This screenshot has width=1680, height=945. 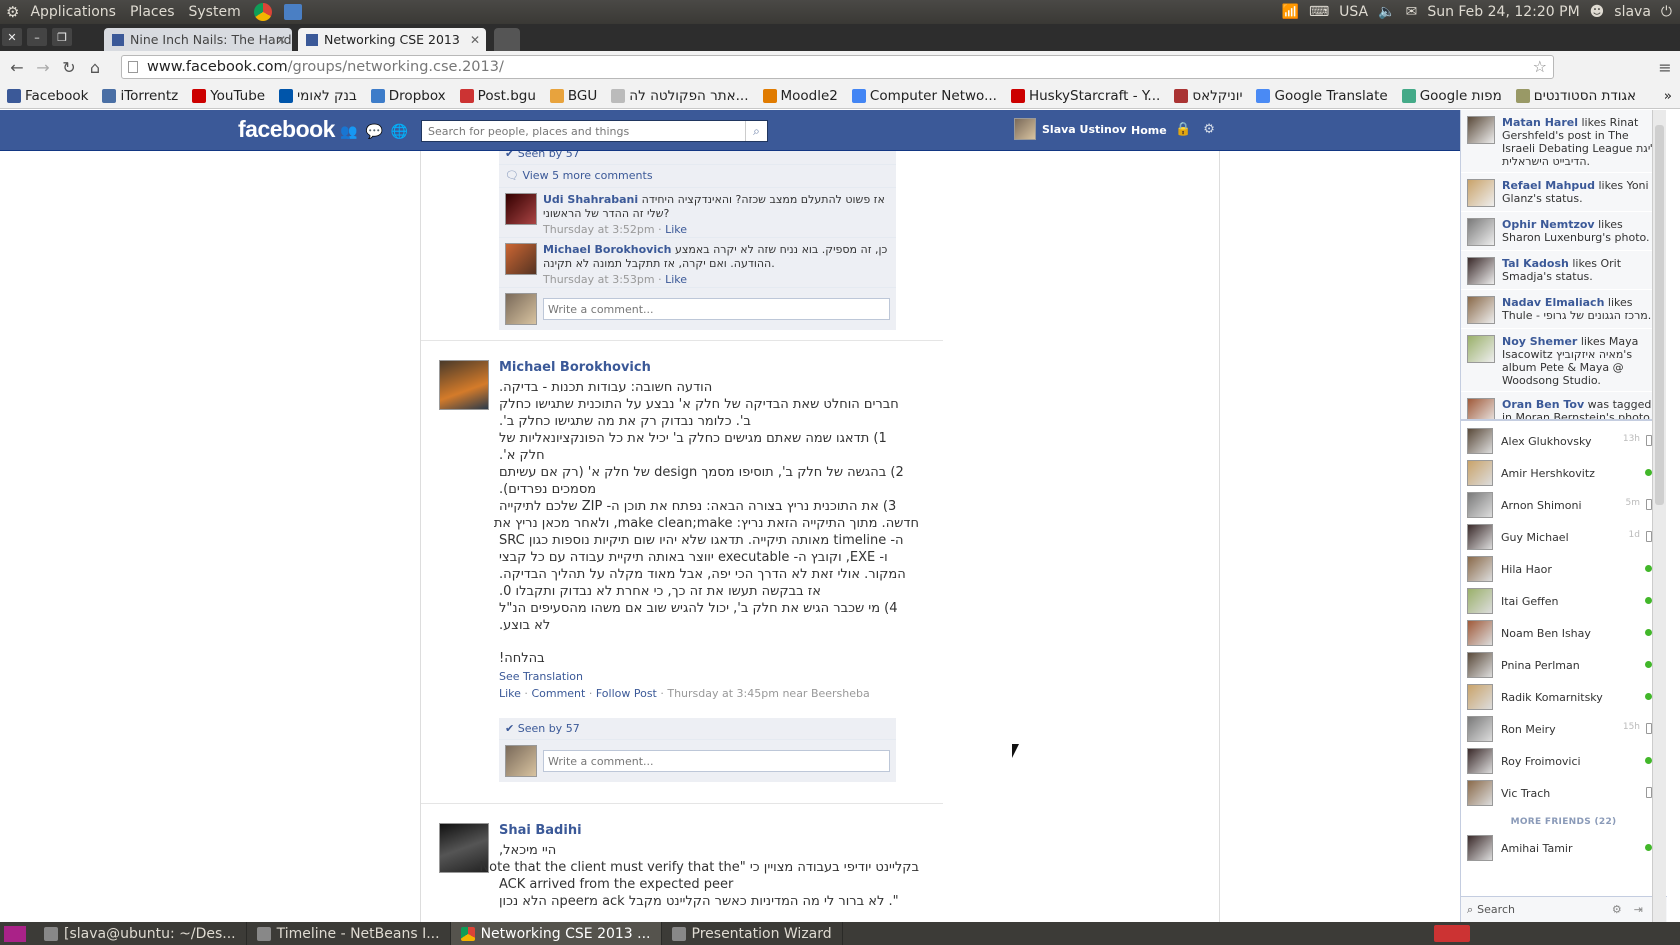 What do you see at coordinates (1208, 96) in the screenshot?
I see `bookmark-item: יוניקלאס` at bounding box center [1208, 96].